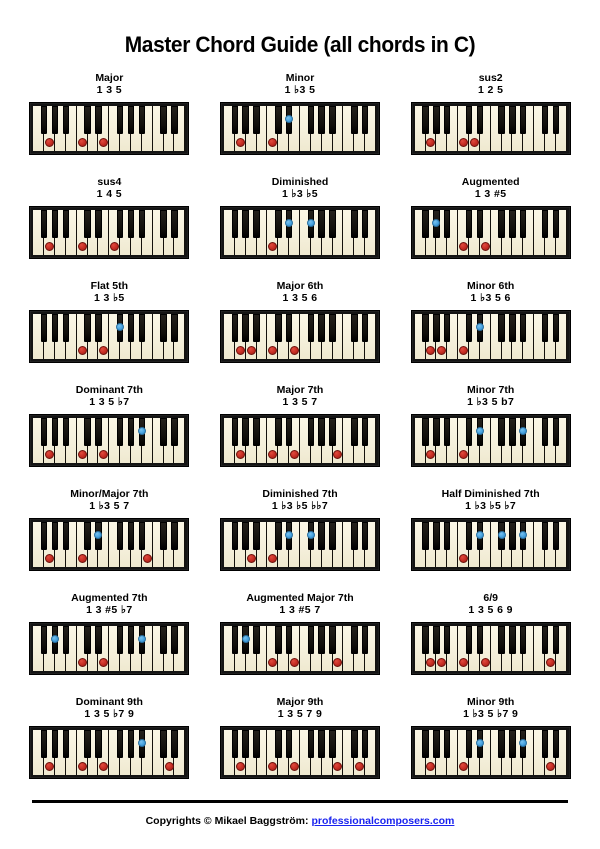  Describe the element at coordinates (490, 298) in the screenshot. I see `chord-formula: 1 ♭3 5 6` at that location.